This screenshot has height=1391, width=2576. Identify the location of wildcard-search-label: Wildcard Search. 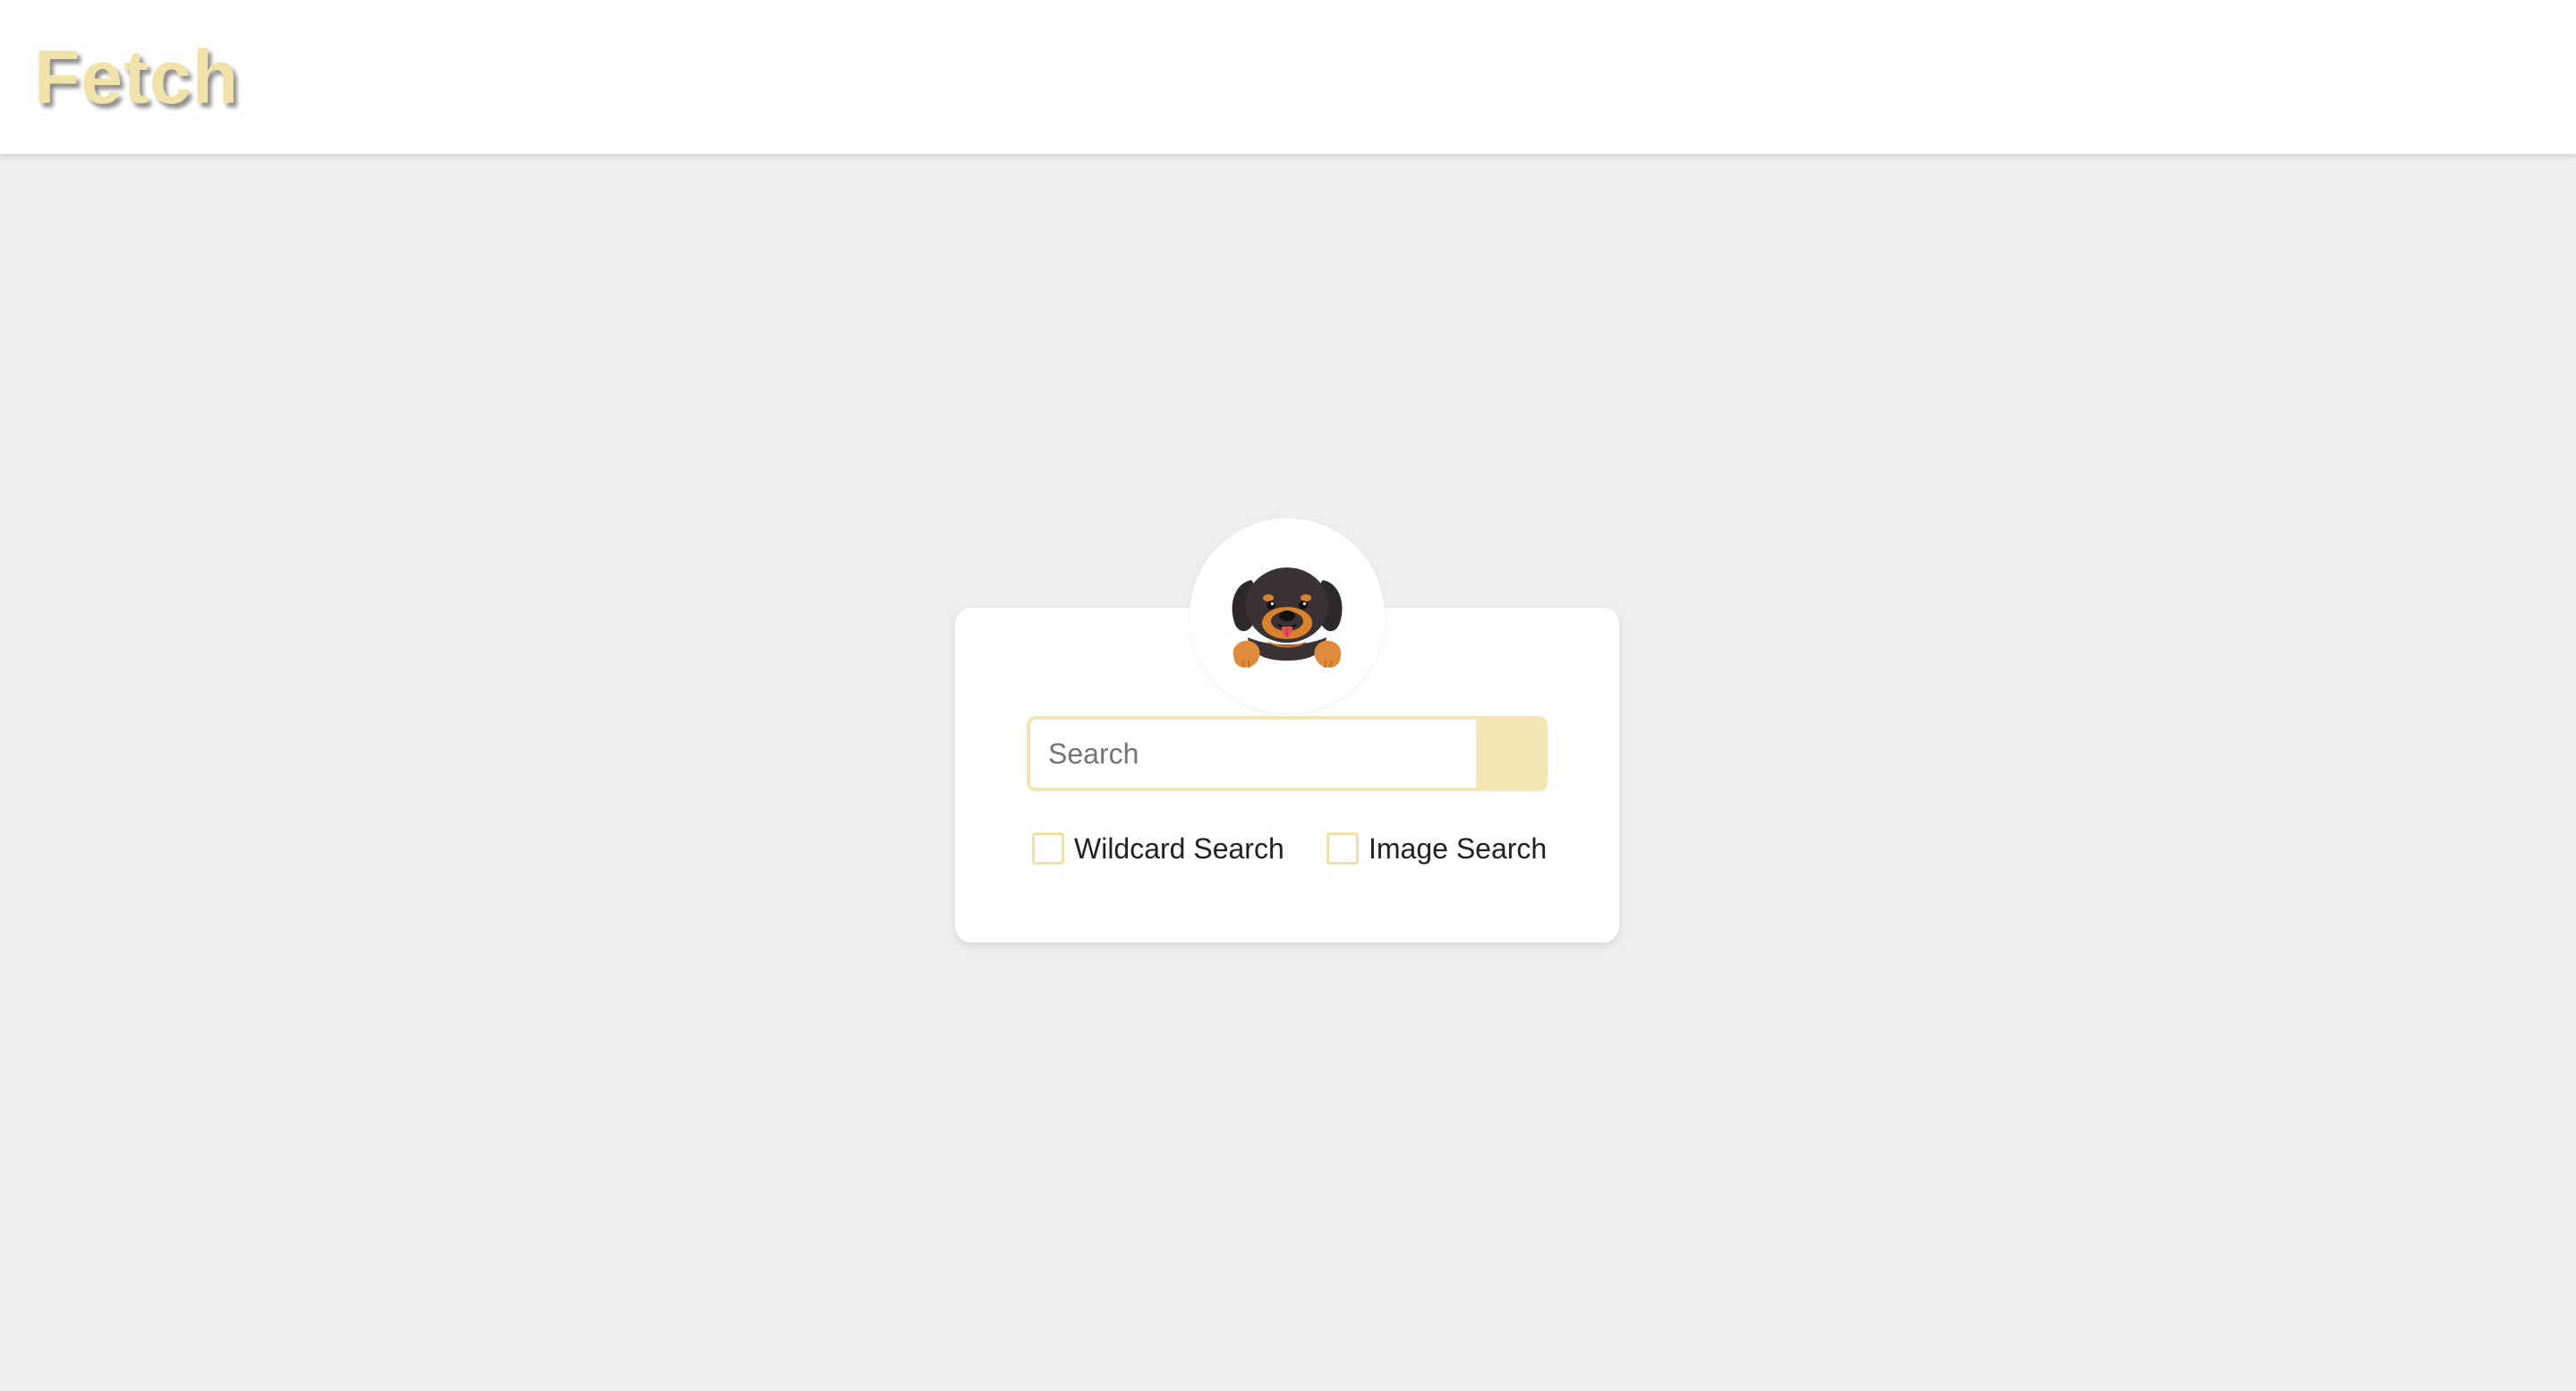
(1179, 849).